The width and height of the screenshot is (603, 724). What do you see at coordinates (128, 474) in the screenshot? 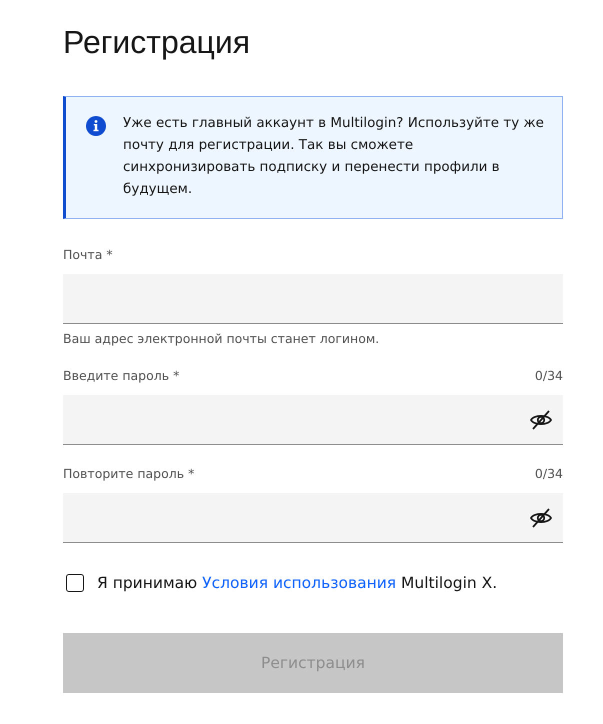
I see `field-label: Повторите пароль *` at bounding box center [128, 474].